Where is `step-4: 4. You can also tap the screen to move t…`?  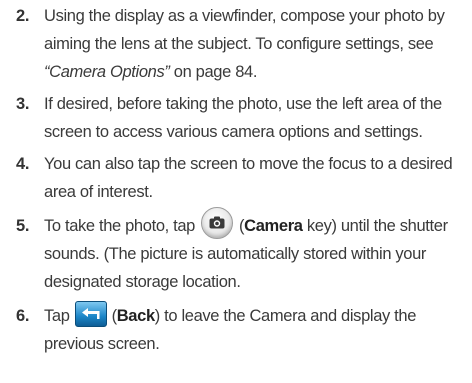
step-4: 4. You can also tap the screen to move t… is located at coordinates (236, 178).